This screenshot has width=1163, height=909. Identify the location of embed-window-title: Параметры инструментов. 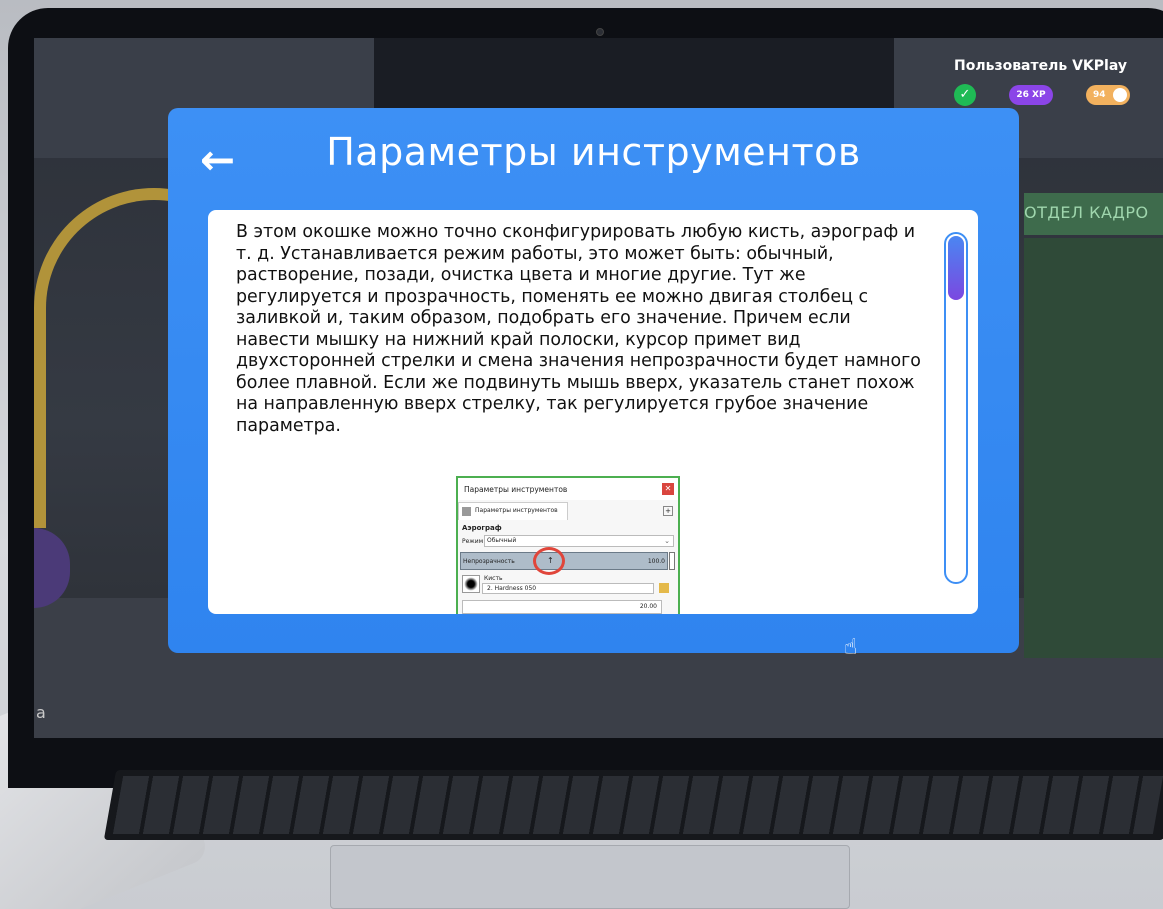
(516, 489).